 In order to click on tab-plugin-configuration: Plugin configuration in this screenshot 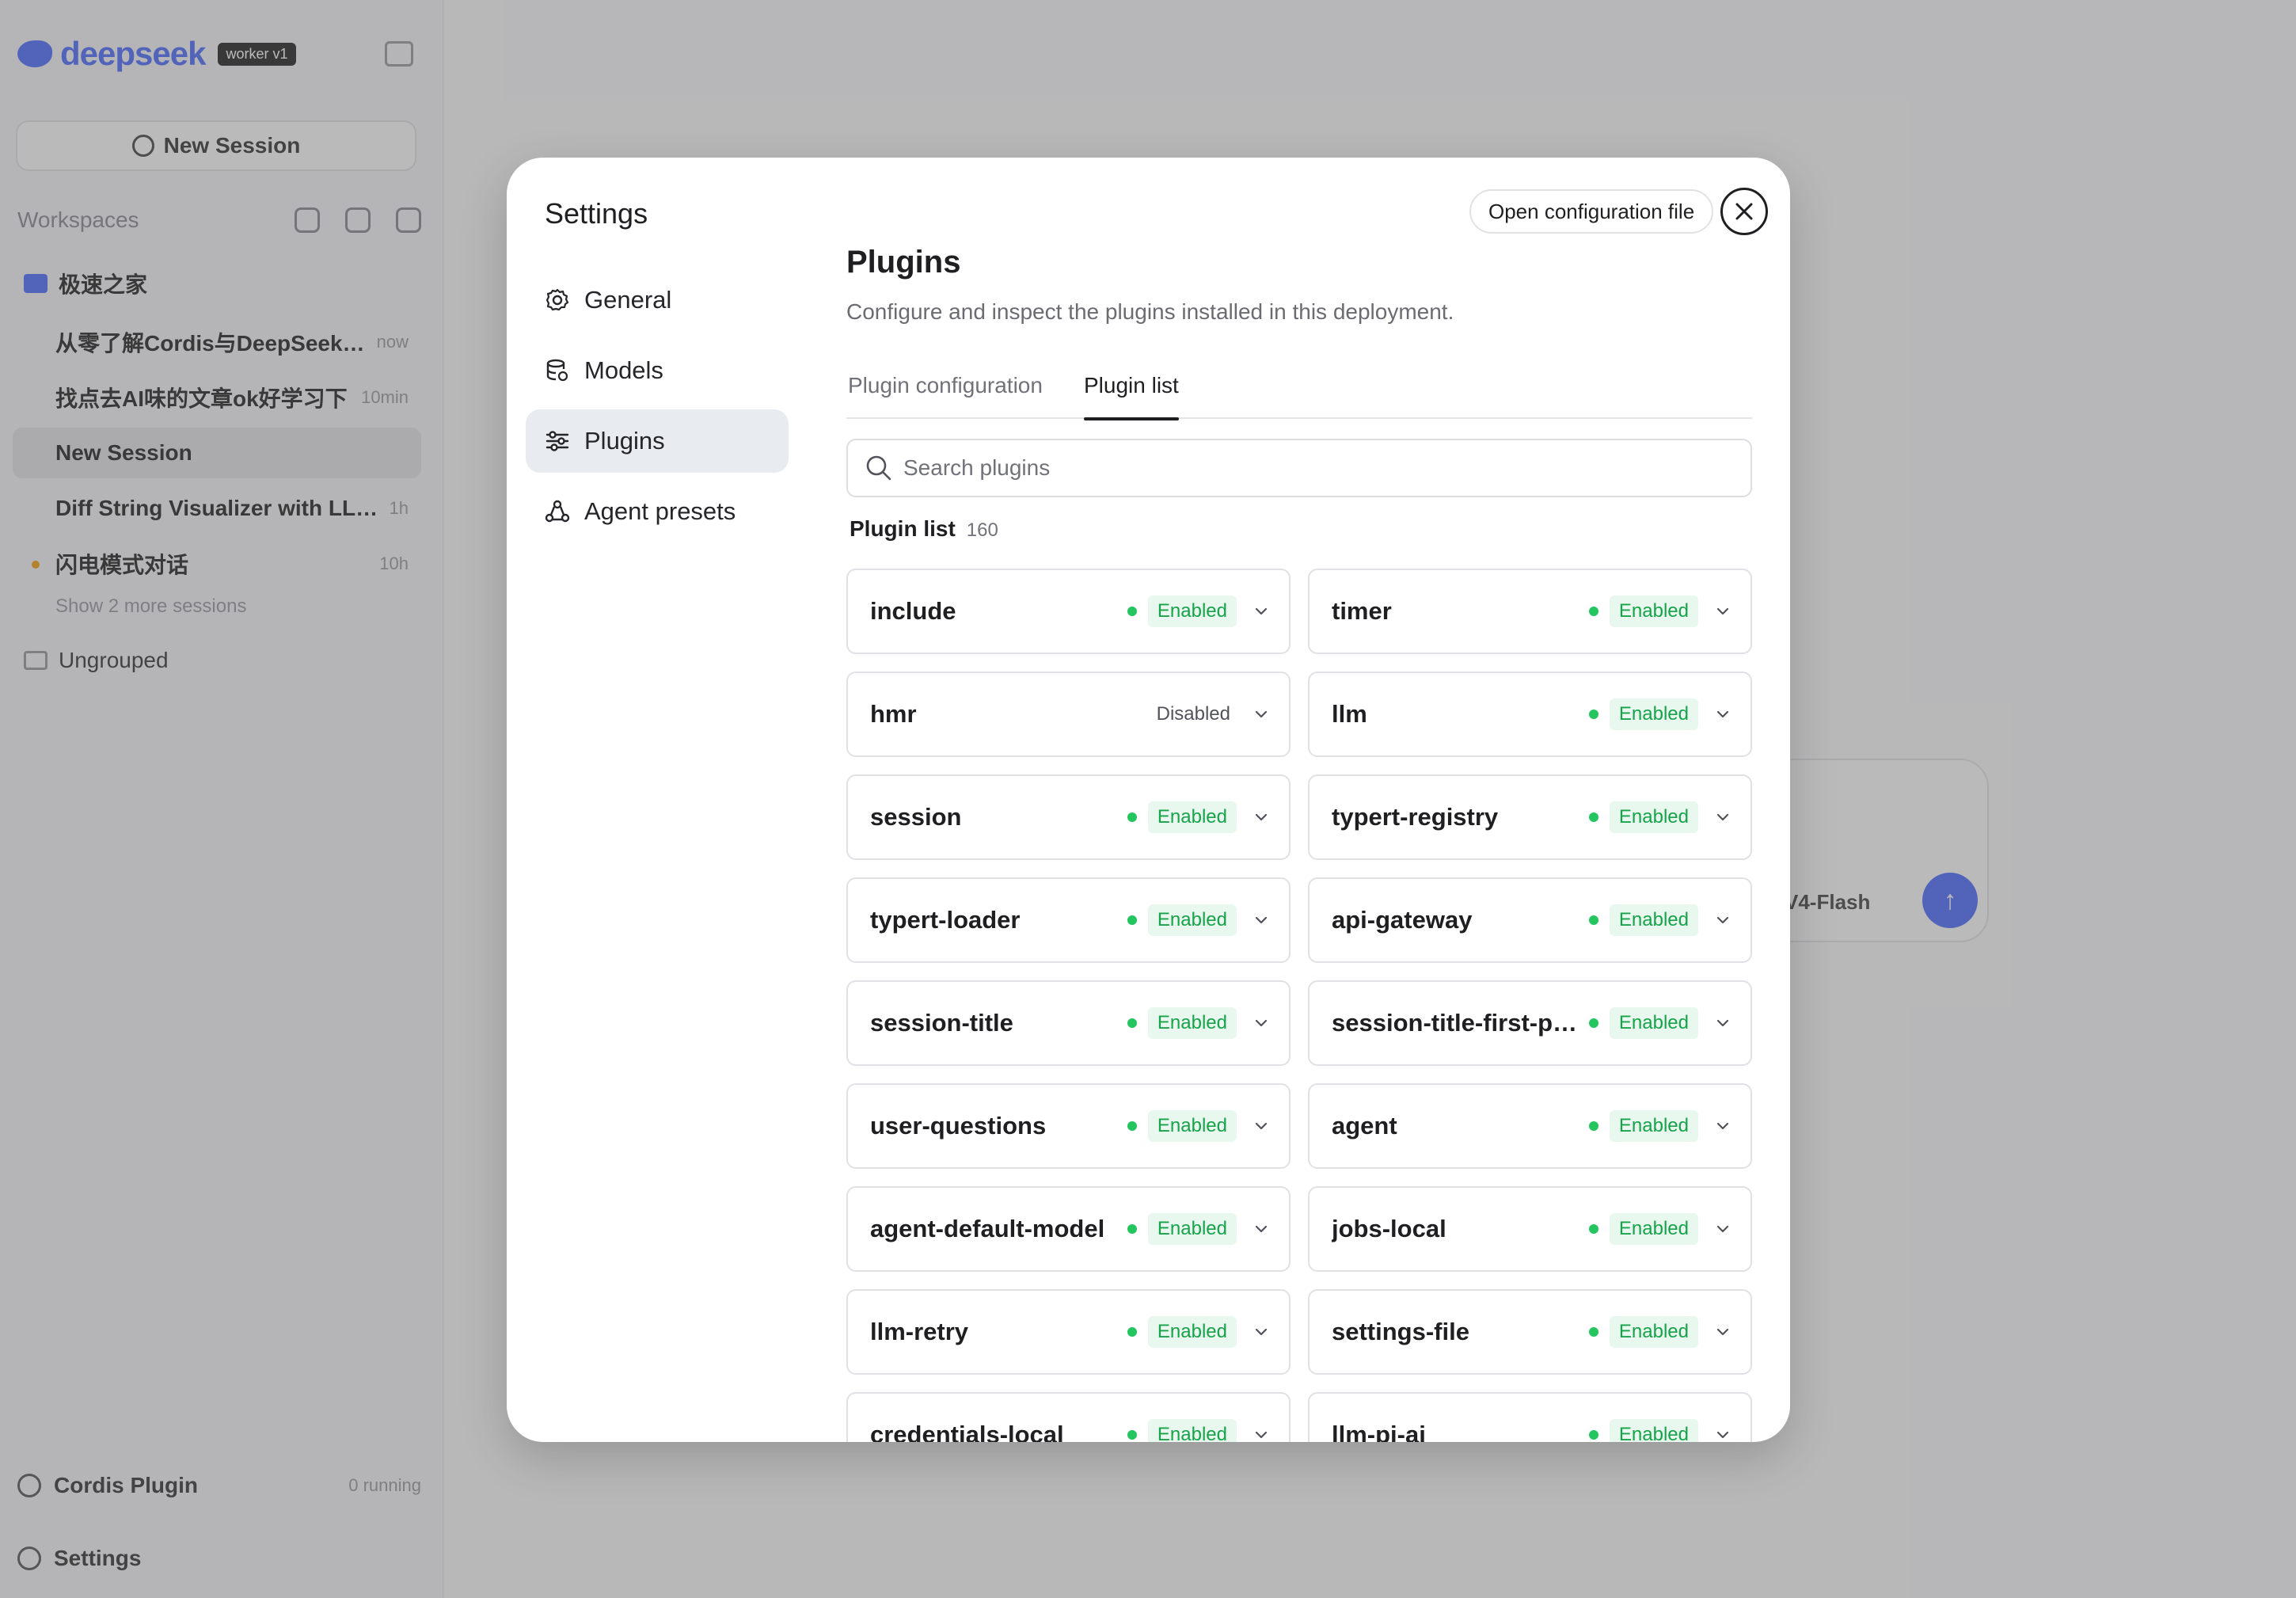, I will do `click(945, 392)`.